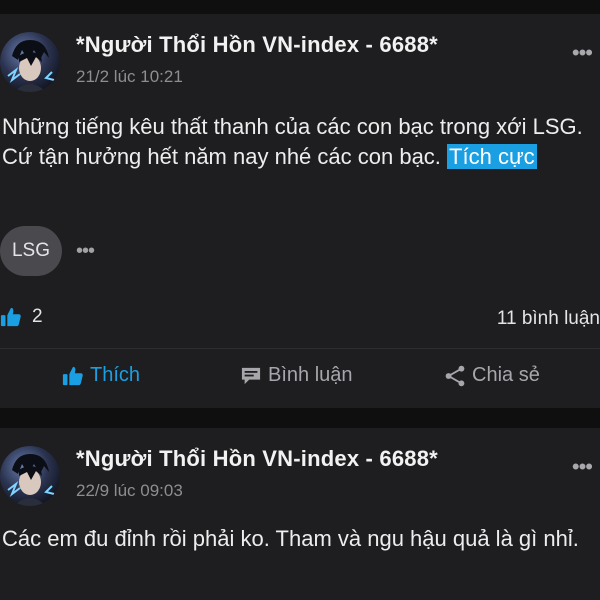 This screenshot has width=600, height=600. Describe the element at coordinates (115, 375) in the screenshot. I see `like-button-label: Thích` at that location.